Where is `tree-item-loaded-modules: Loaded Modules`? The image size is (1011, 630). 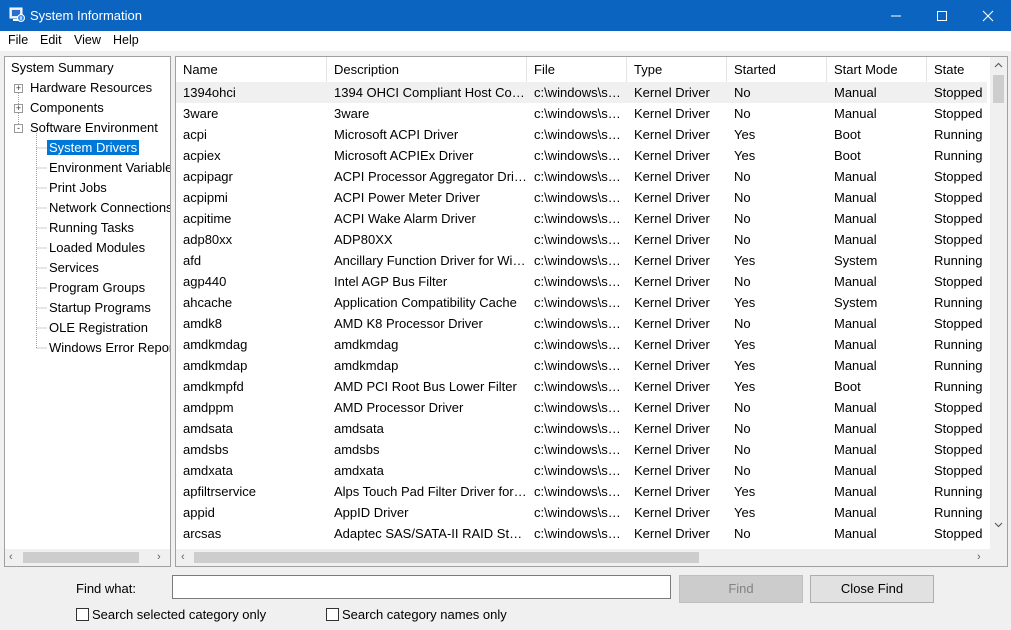 tree-item-loaded-modules: Loaded Modules is located at coordinates (97, 248).